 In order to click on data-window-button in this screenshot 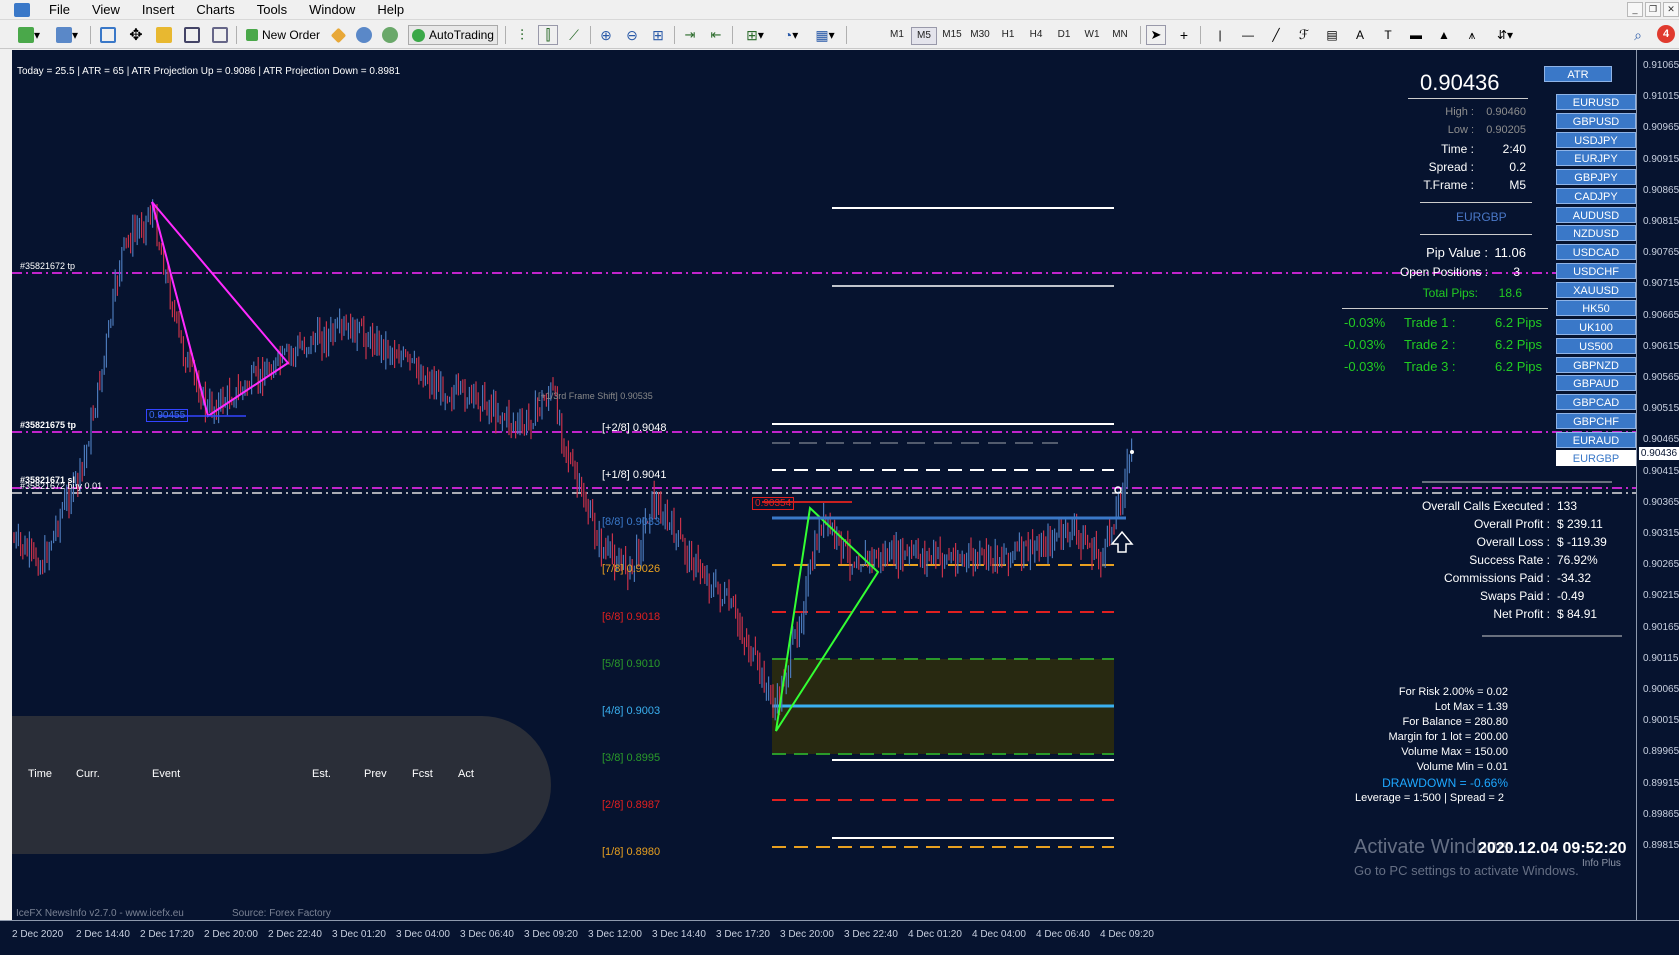, I will do `click(164, 35)`.